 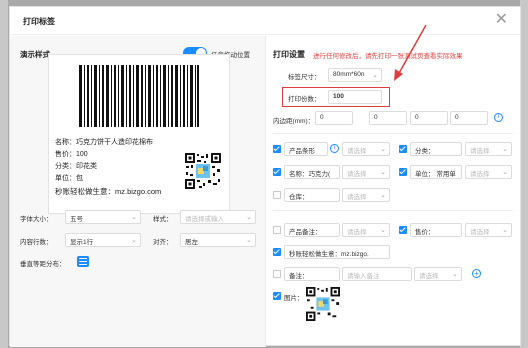 I want to click on product-note-field: 产品备注：, so click(x=312, y=230).